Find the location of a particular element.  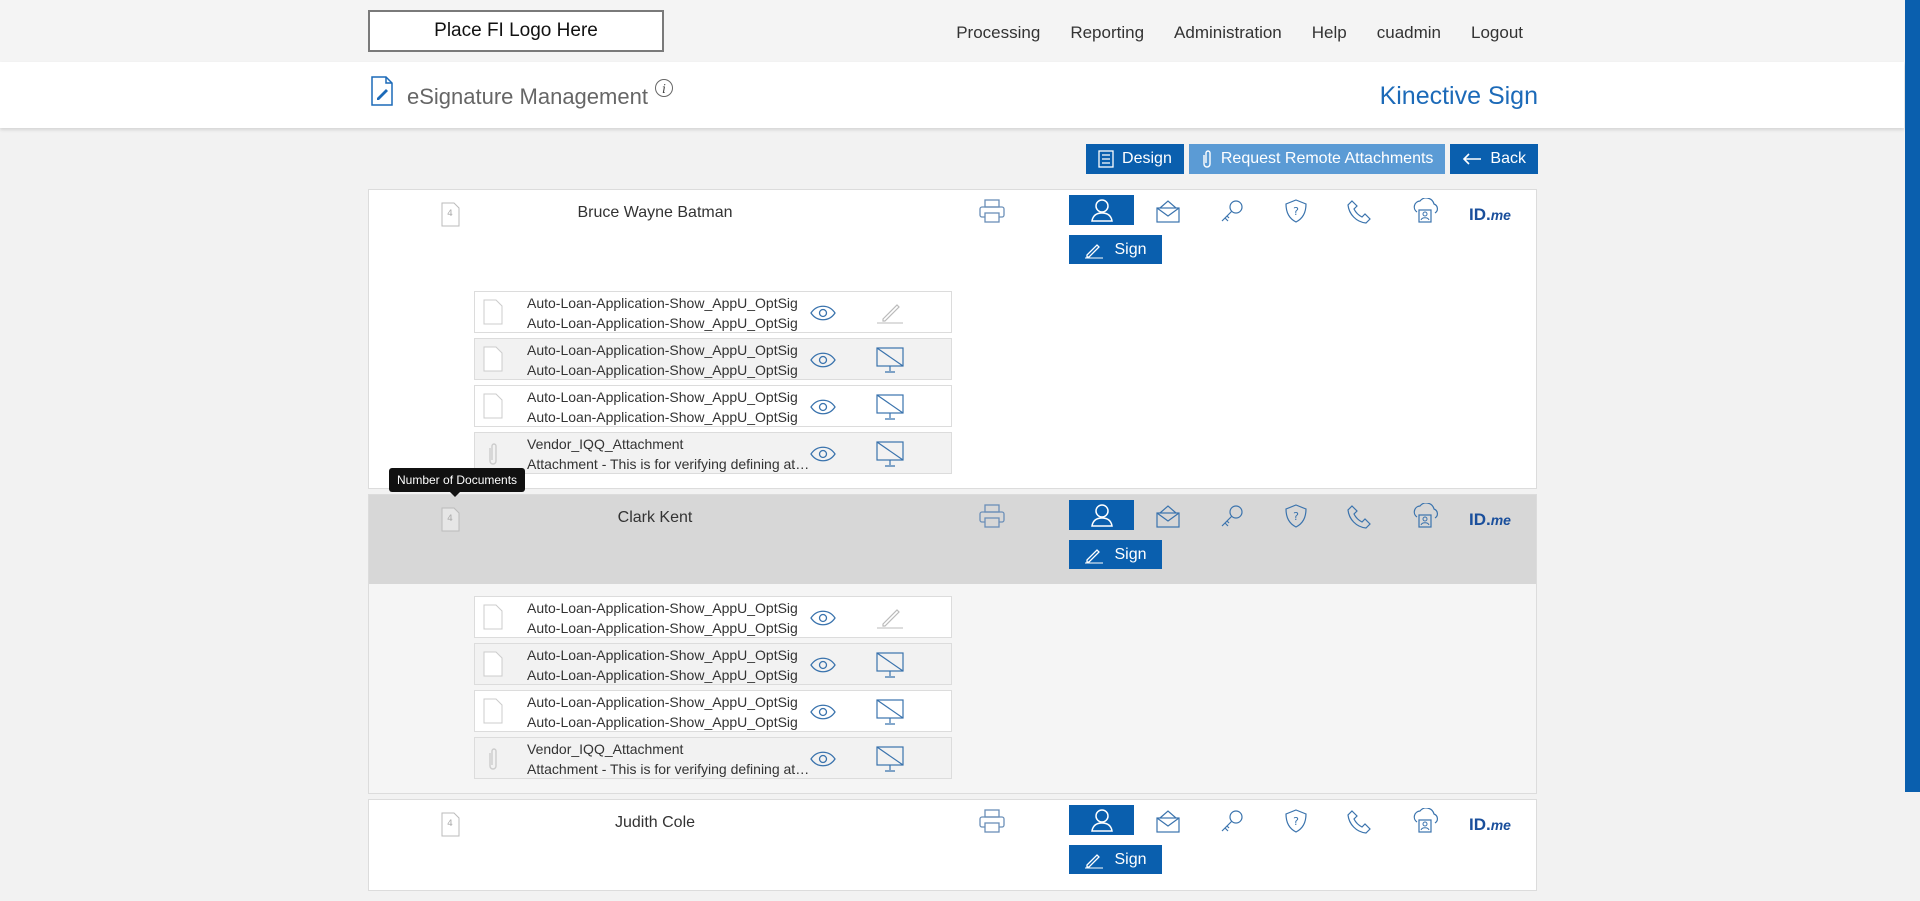

signer-name: Bruce Wayne Batman is located at coordinates (655, 212).